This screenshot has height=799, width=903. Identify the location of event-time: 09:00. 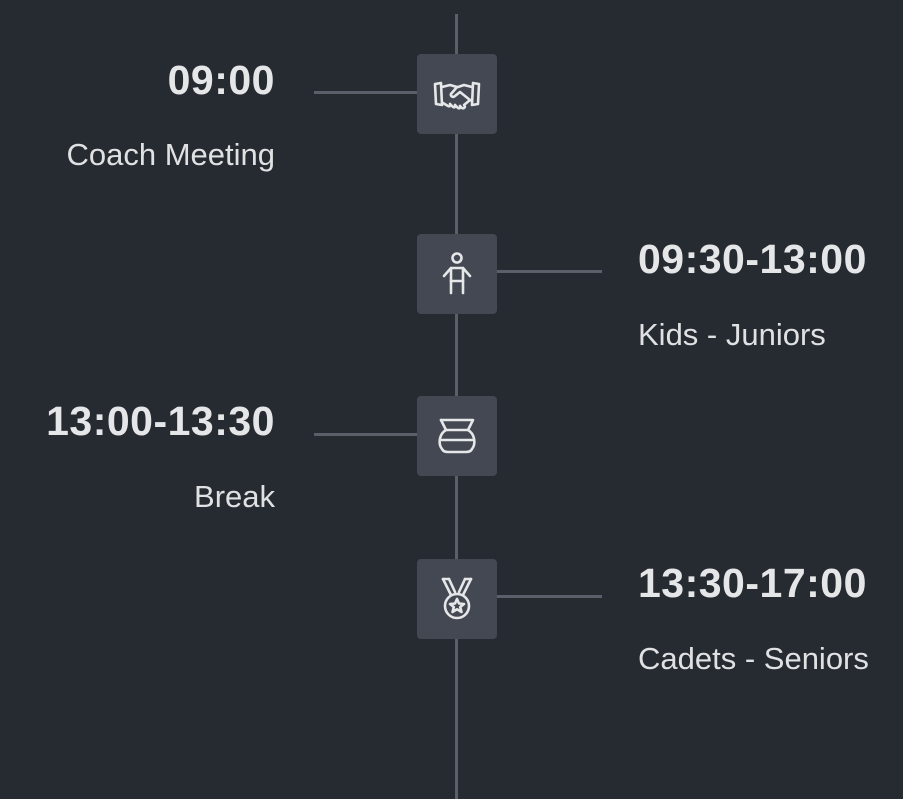
(221, 80).